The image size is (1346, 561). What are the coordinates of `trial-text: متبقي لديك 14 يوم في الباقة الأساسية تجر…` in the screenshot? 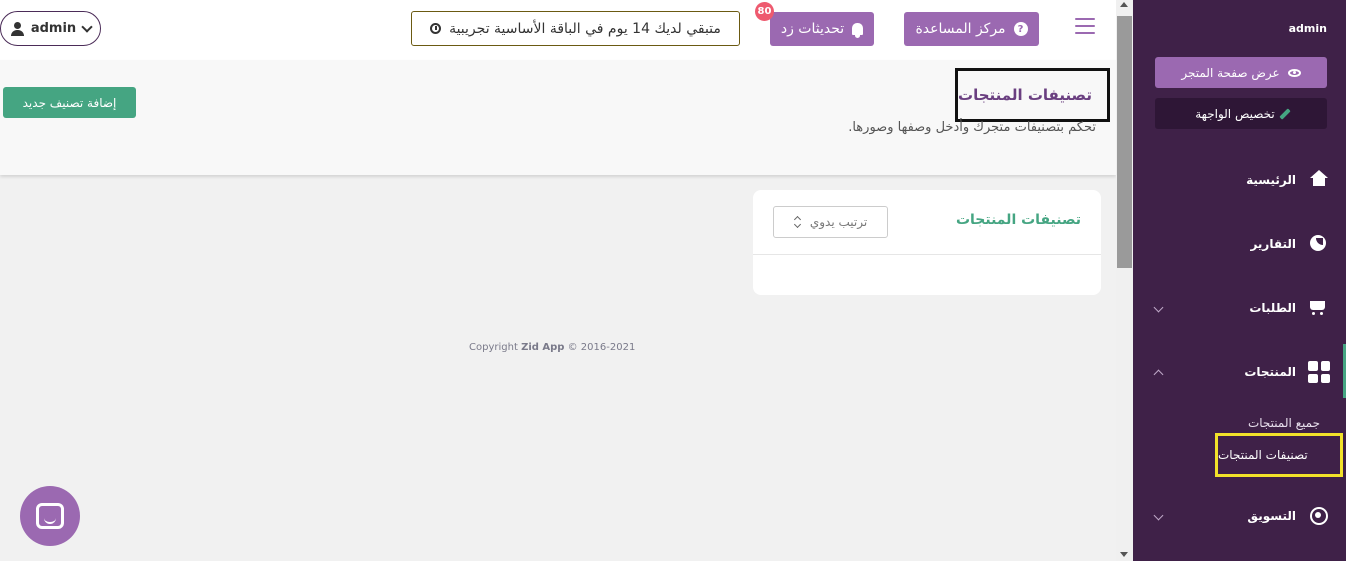 It's located at (585, 28).